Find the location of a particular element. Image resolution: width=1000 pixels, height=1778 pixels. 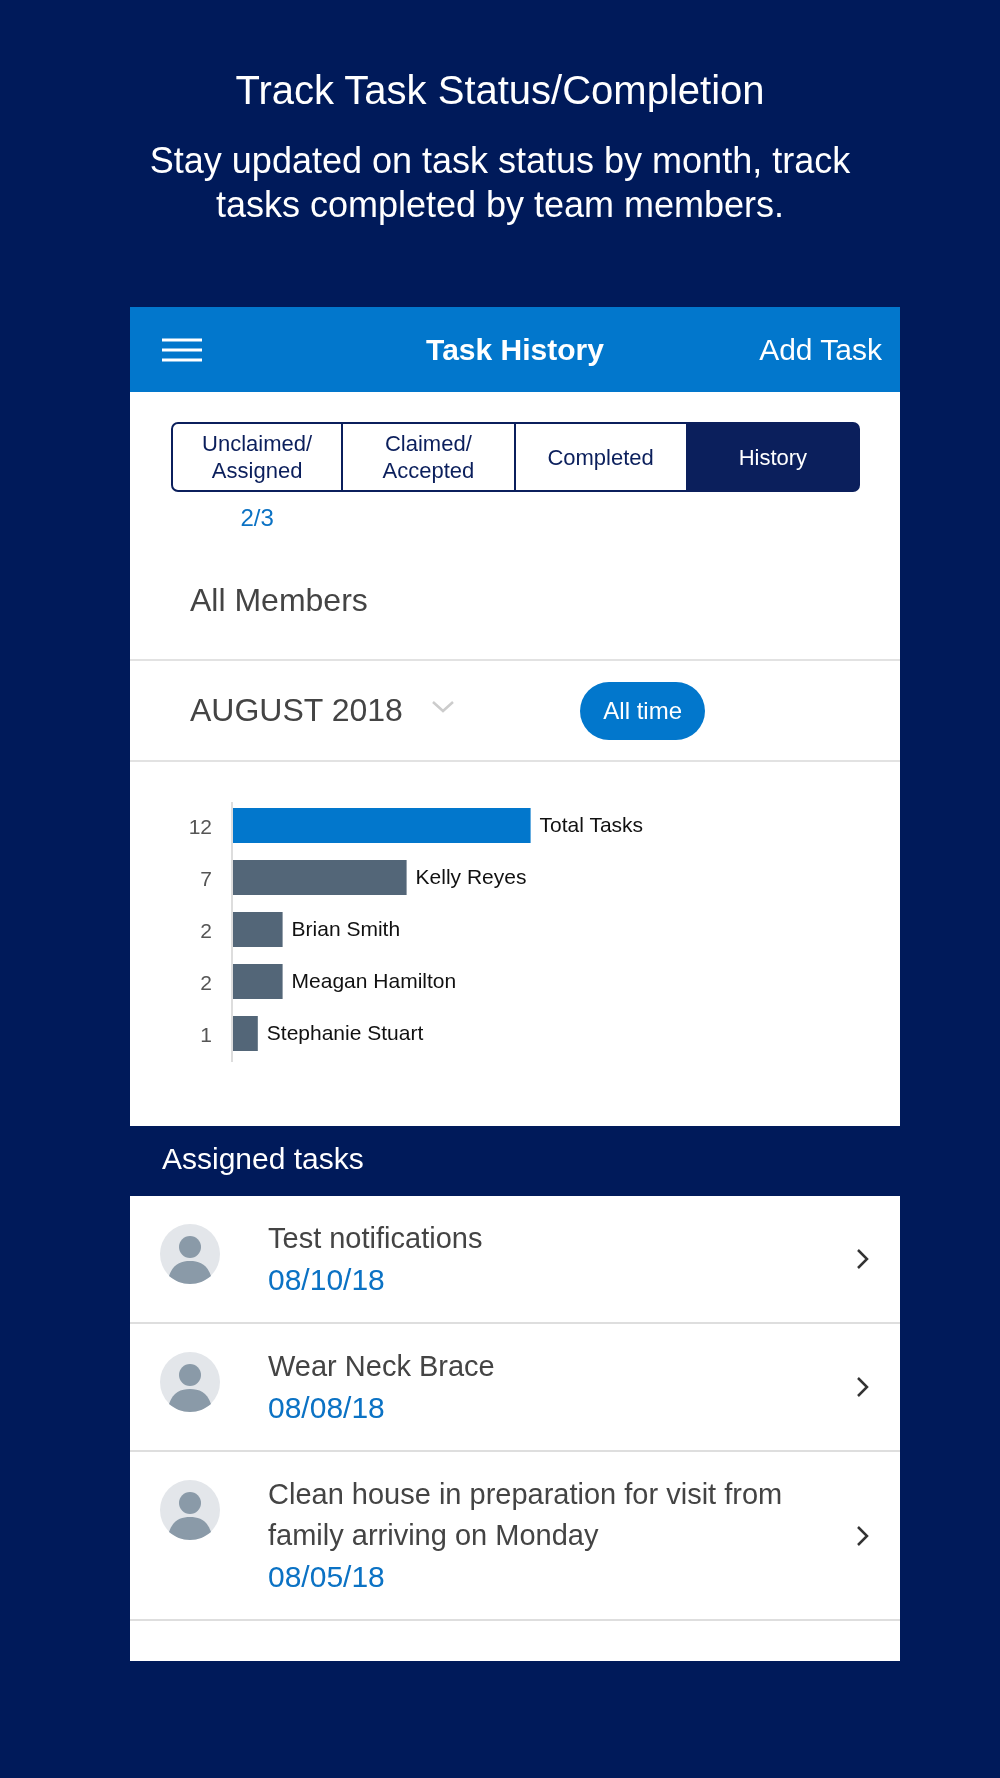

task-row: Clean house in preparation for visit from family arriving on Monday 08/05/18 is located at coordinates (515, 1536).